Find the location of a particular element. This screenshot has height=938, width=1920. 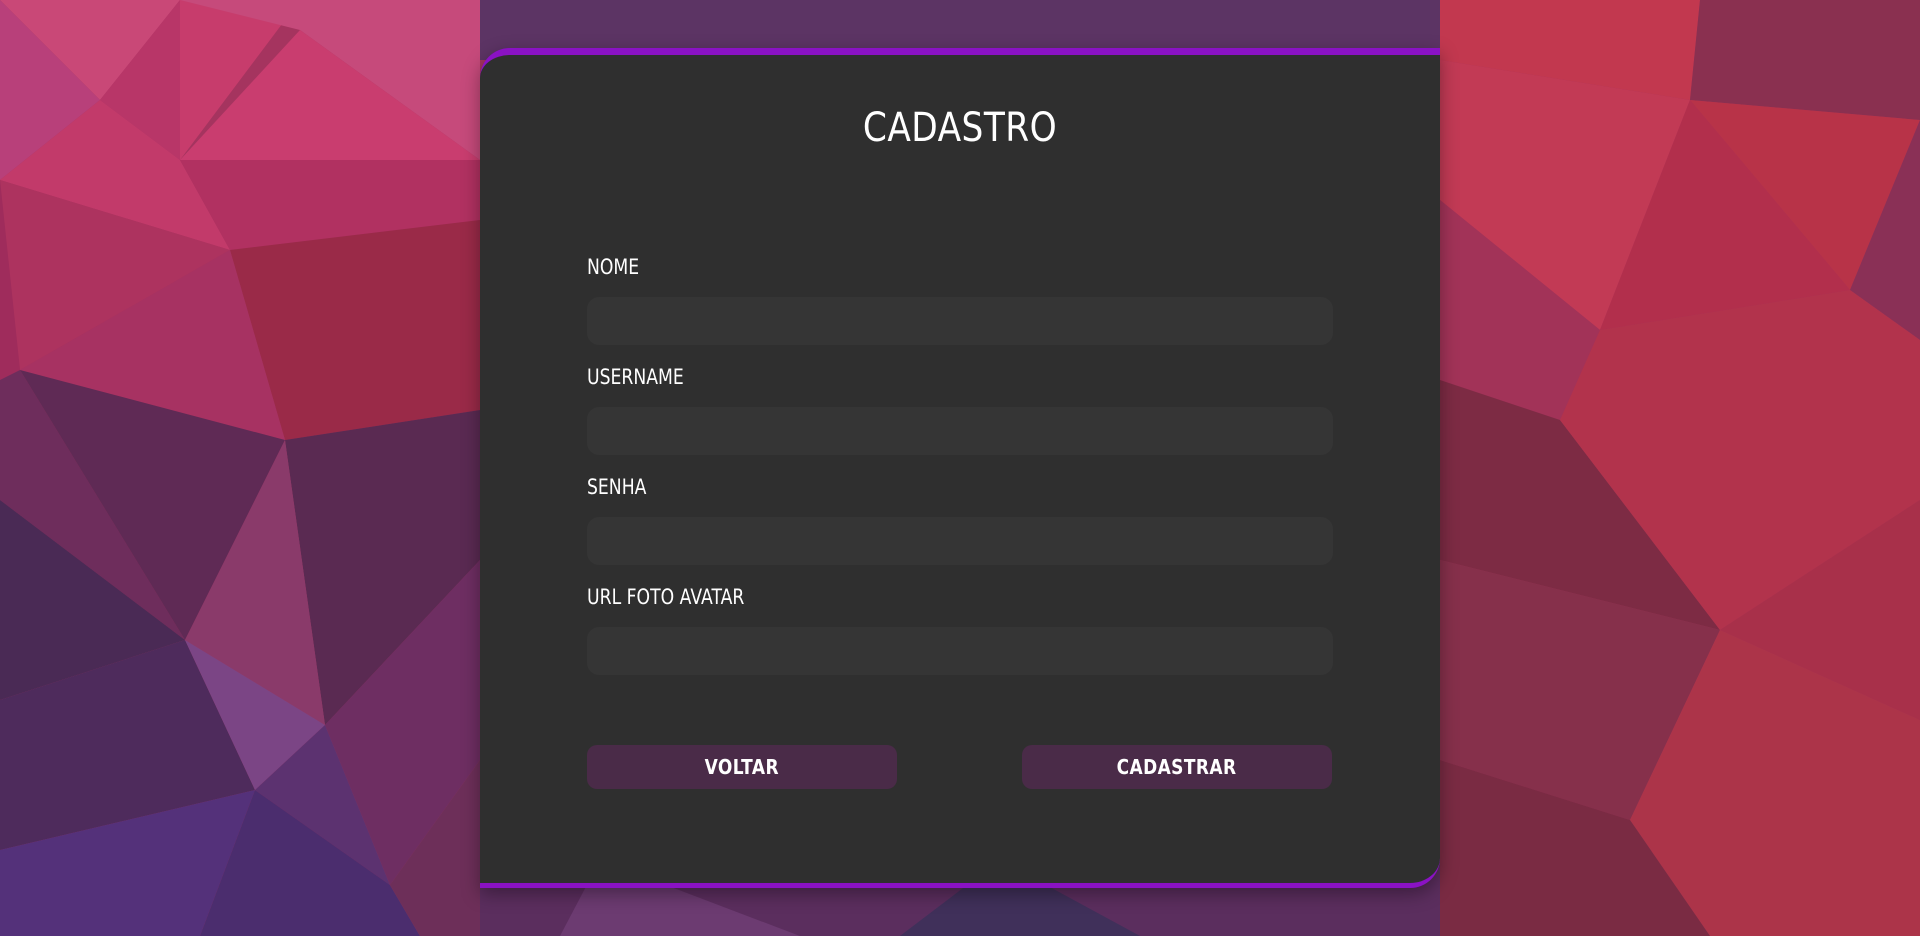

username-label: USERNAME is located at coordinates (635, 377).